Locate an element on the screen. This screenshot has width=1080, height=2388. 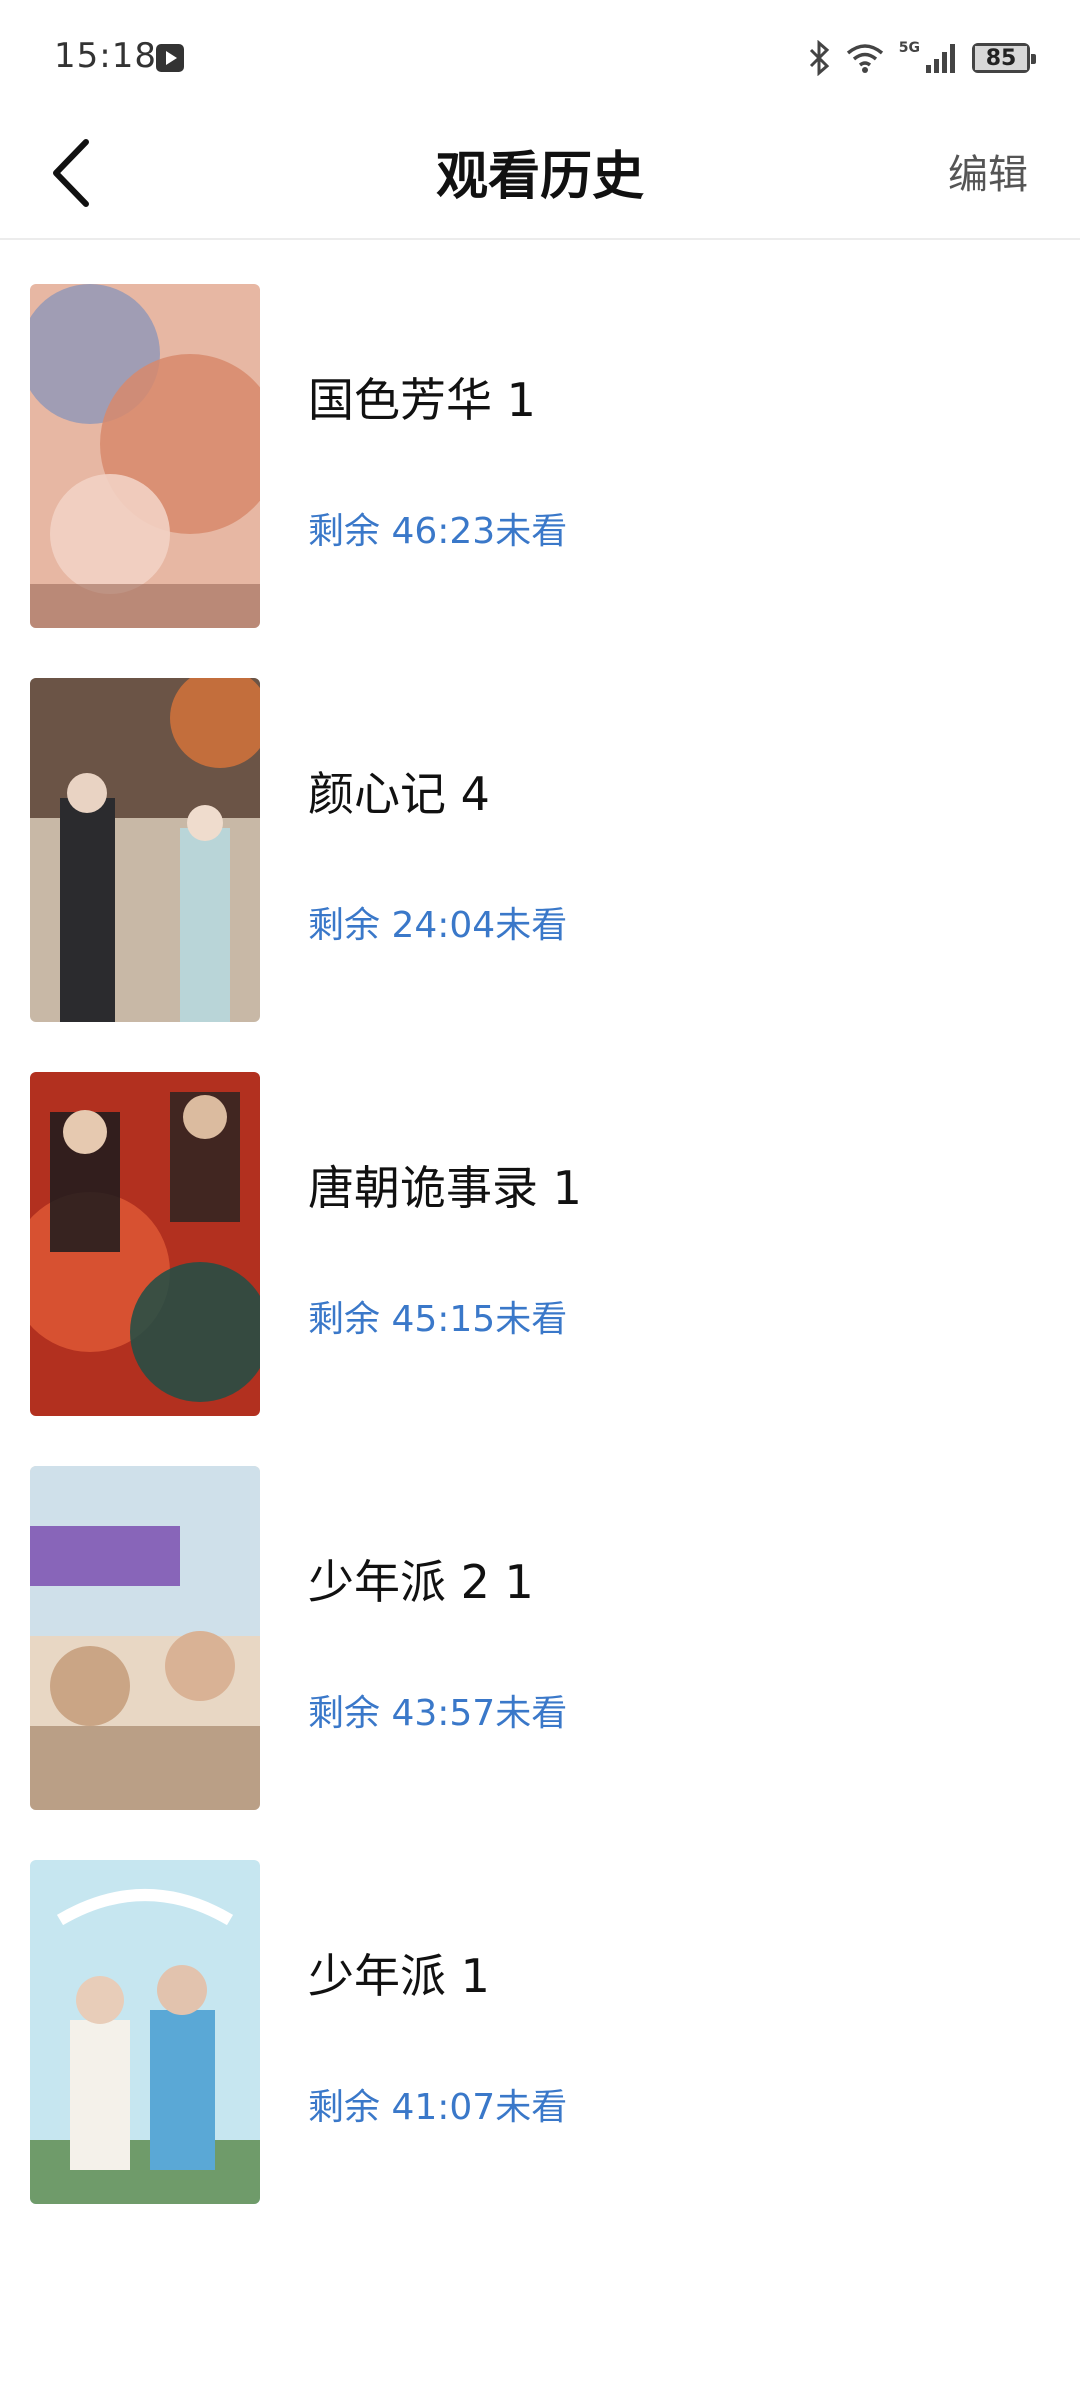
battery-level: 85 is located at coordinates (1001, 58).